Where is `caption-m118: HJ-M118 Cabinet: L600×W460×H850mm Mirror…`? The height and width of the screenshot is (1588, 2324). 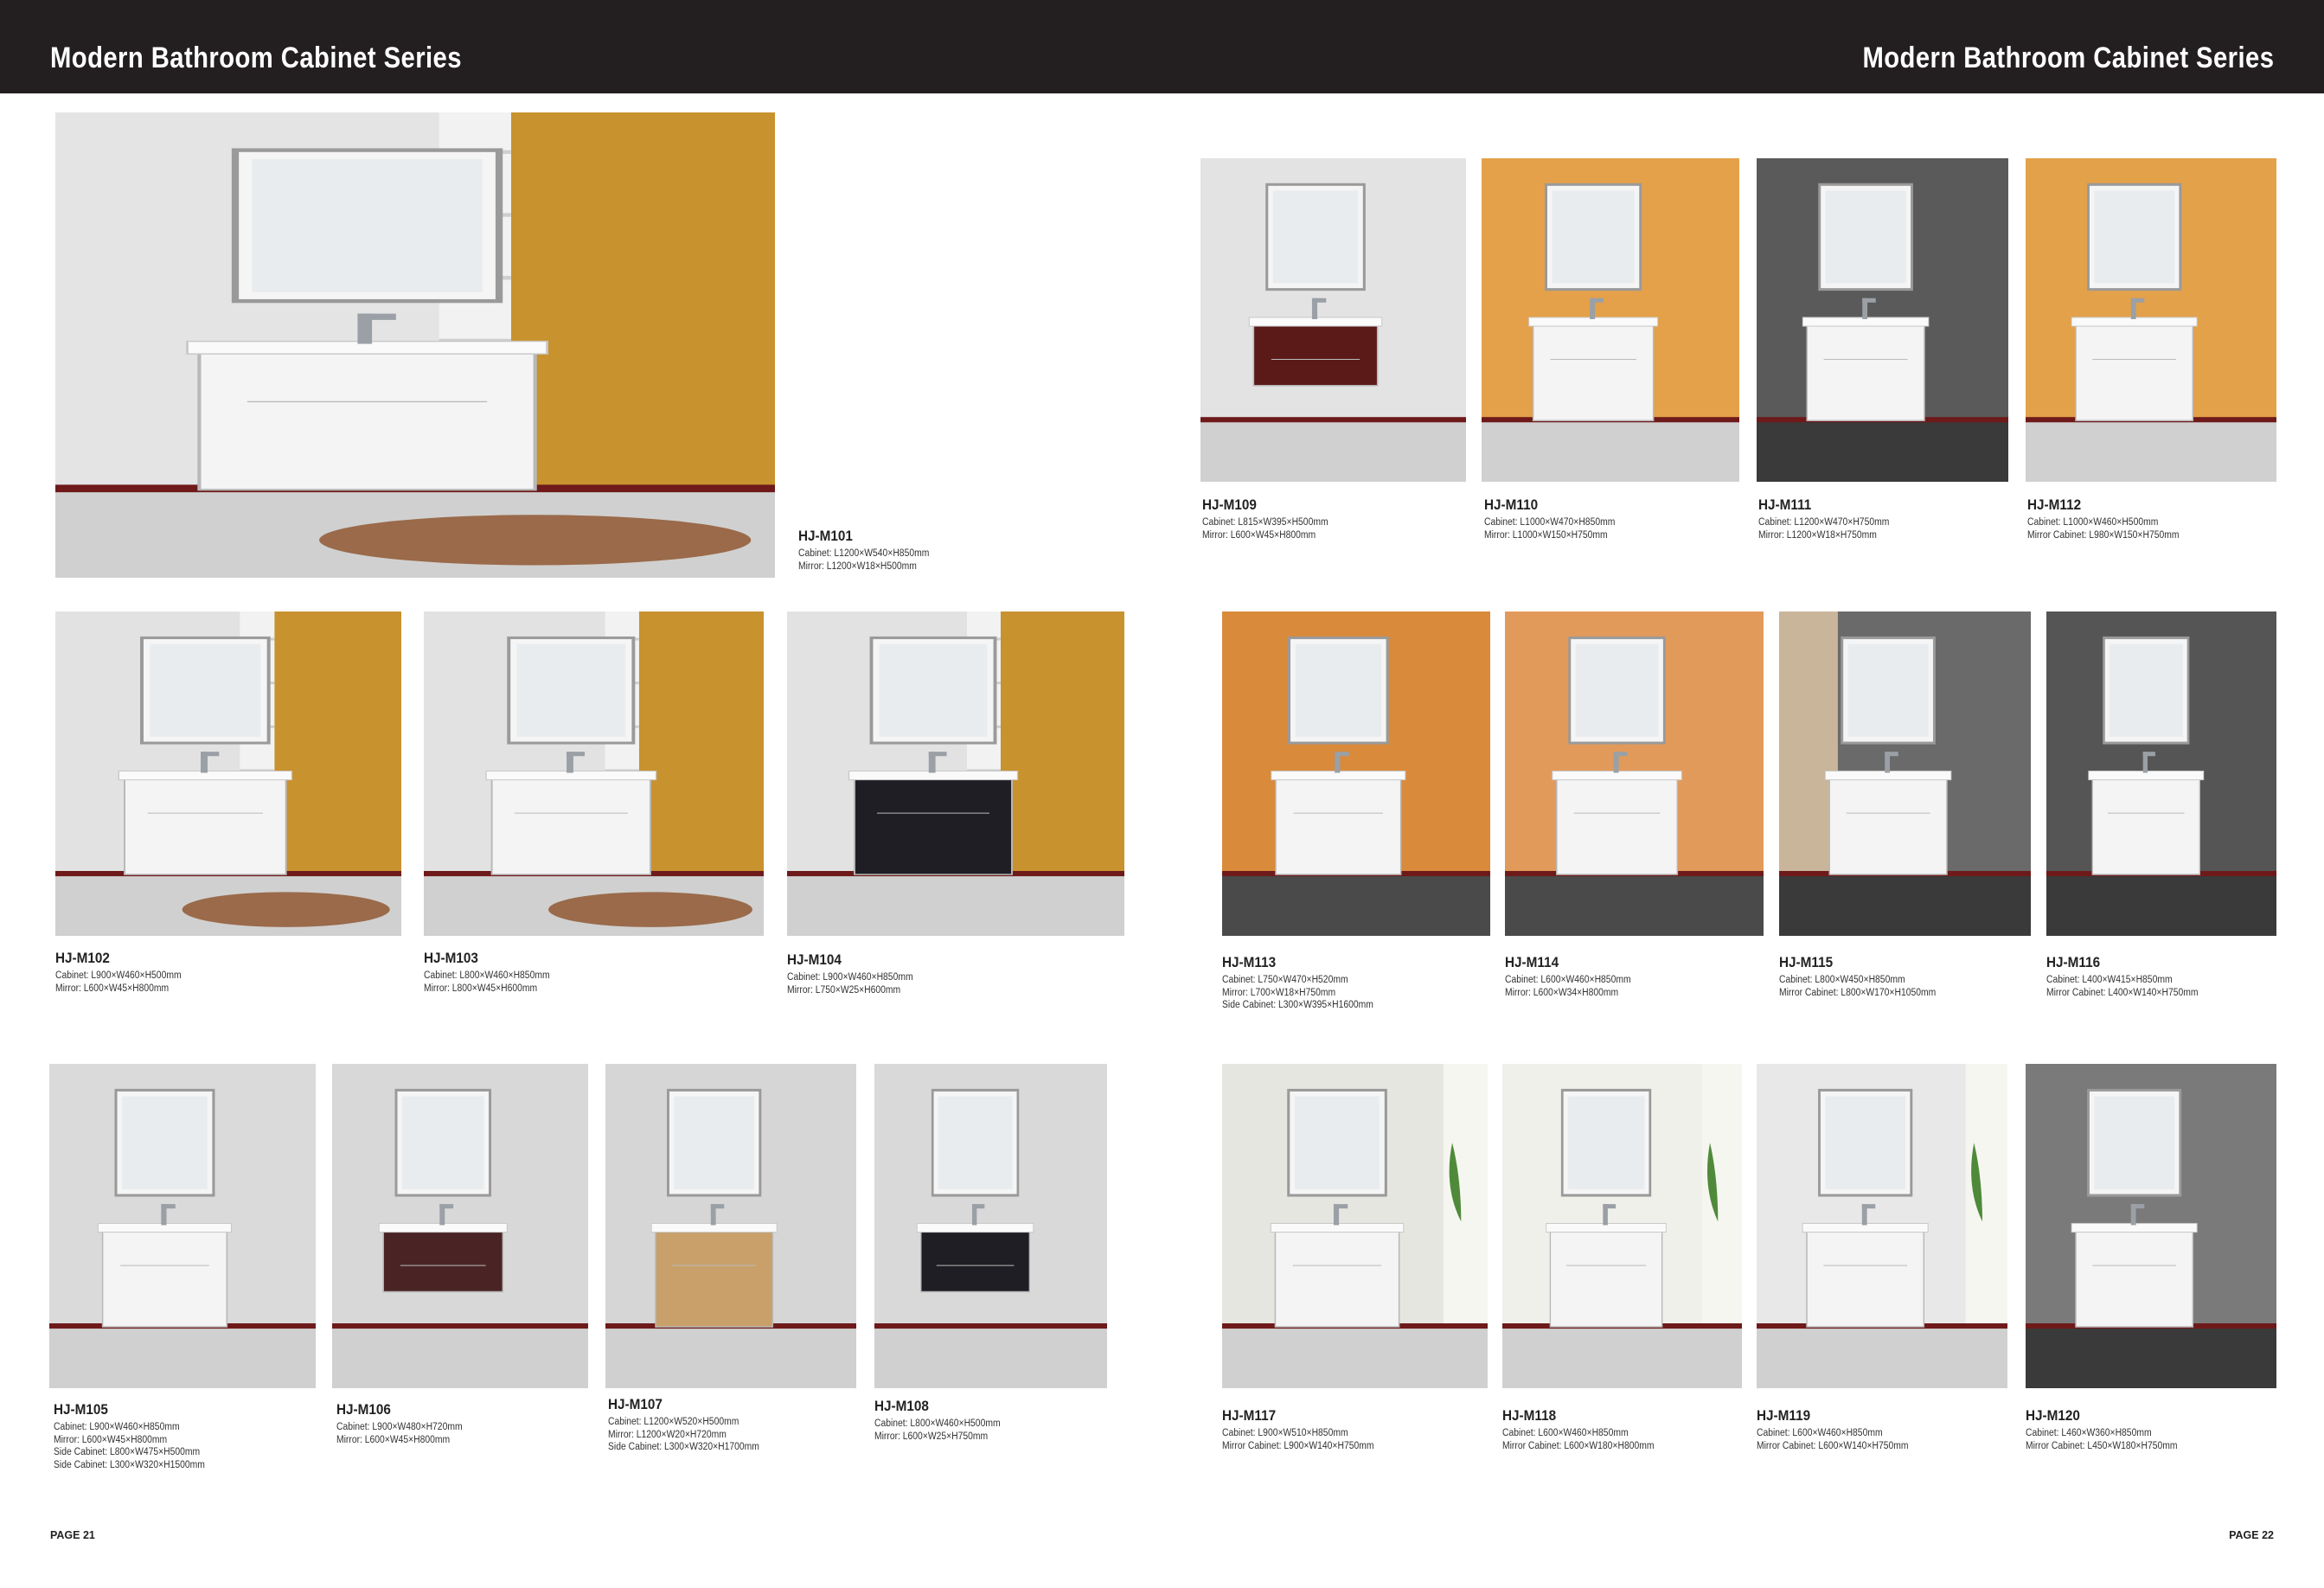
caption-m118: HJ-M118 Cabinet: L600×W460×H850mm Mirror… is located at coordinates (1632, 1429).